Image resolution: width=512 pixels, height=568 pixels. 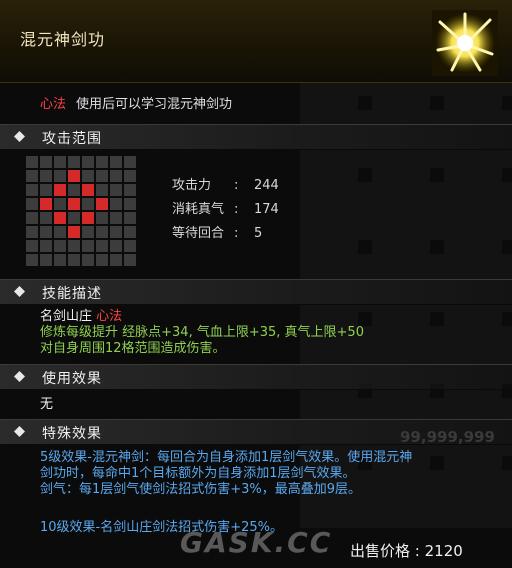 I want to click on skill-stats: 攻击力:244 消耗真气:174 等待回合:5, so click(x=225, y=210).